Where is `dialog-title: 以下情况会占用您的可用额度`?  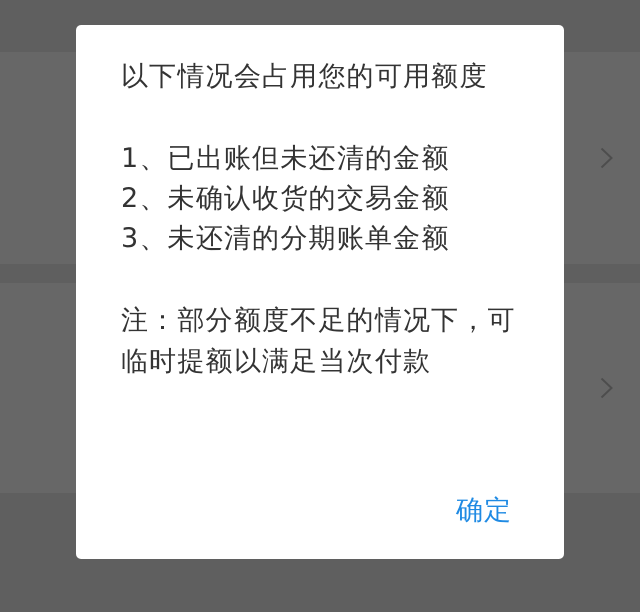
dialog-title: 以下情况会占用您的可用额度 is located at coordinates (304, 77).